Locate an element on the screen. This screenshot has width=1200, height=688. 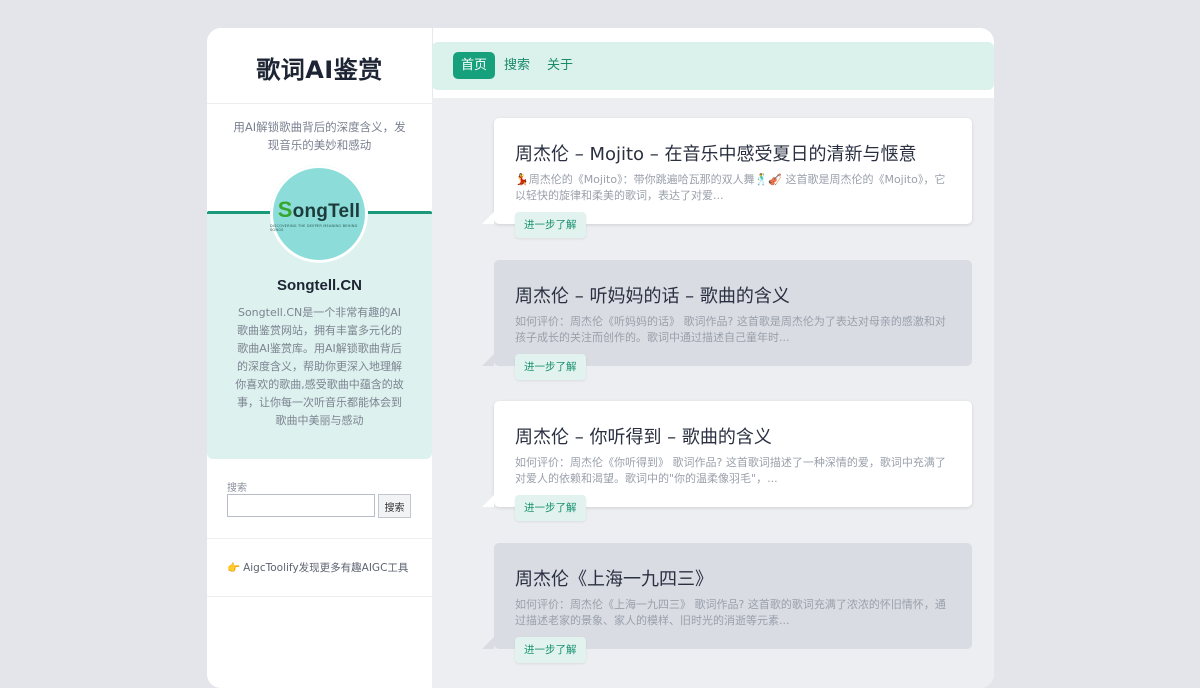
post-title: 周杰伦 – 听妈妈的话 – 歌曲的含义 is located at coordinates (652, 295).